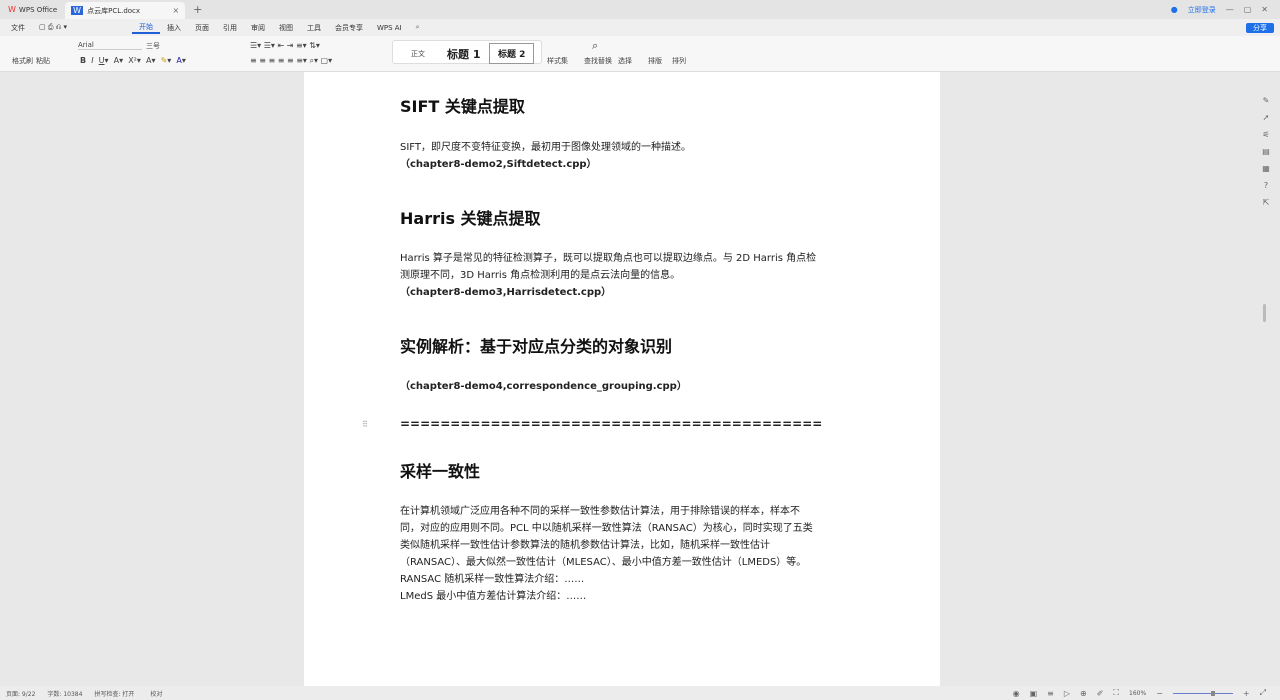 Image resolution: width=1280 pixels, height=700 pixels. Describe the element at coordinates (1100, 693) in the screenshot. I see `pen-icon: ✐` at that location.